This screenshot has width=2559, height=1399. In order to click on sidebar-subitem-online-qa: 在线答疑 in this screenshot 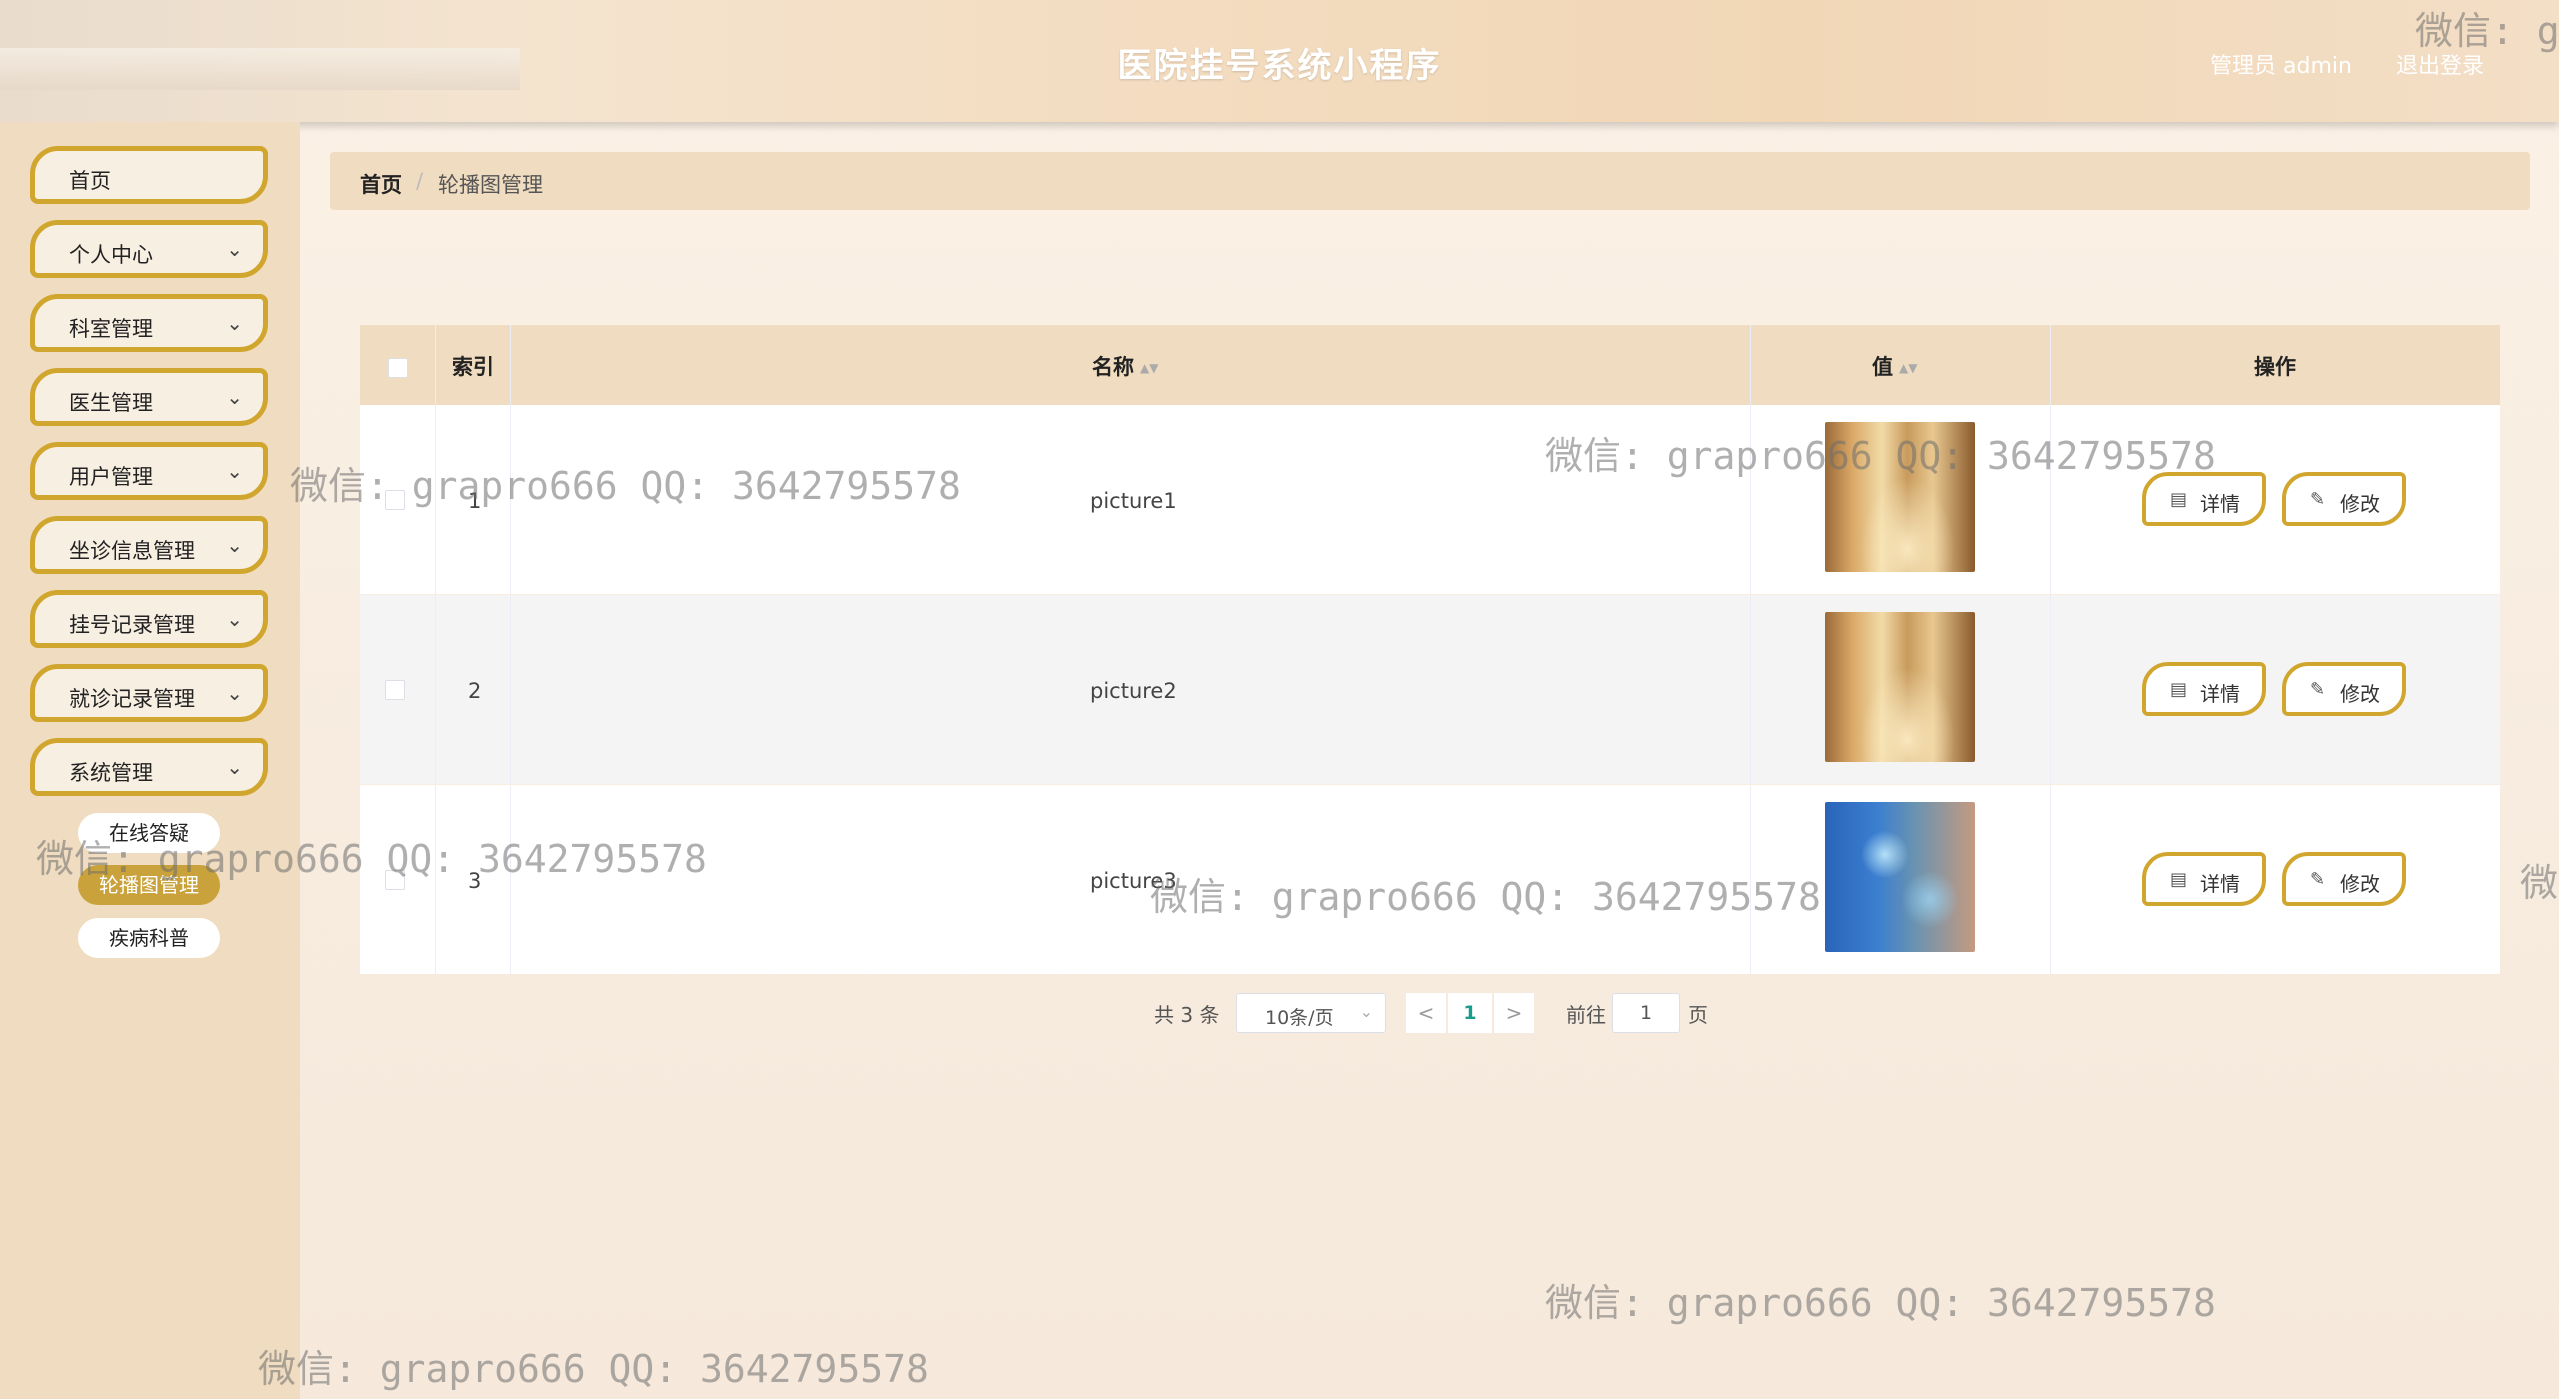, I will do `click(149, 833)`.